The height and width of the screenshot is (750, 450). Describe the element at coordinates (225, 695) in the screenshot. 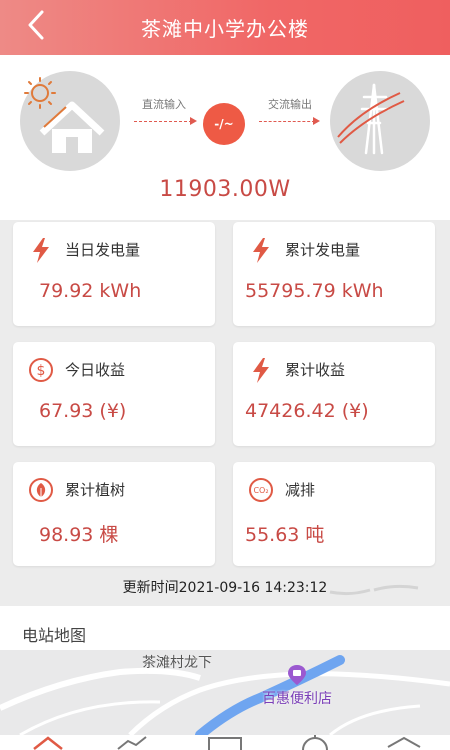

I see `map-roads` at that location.